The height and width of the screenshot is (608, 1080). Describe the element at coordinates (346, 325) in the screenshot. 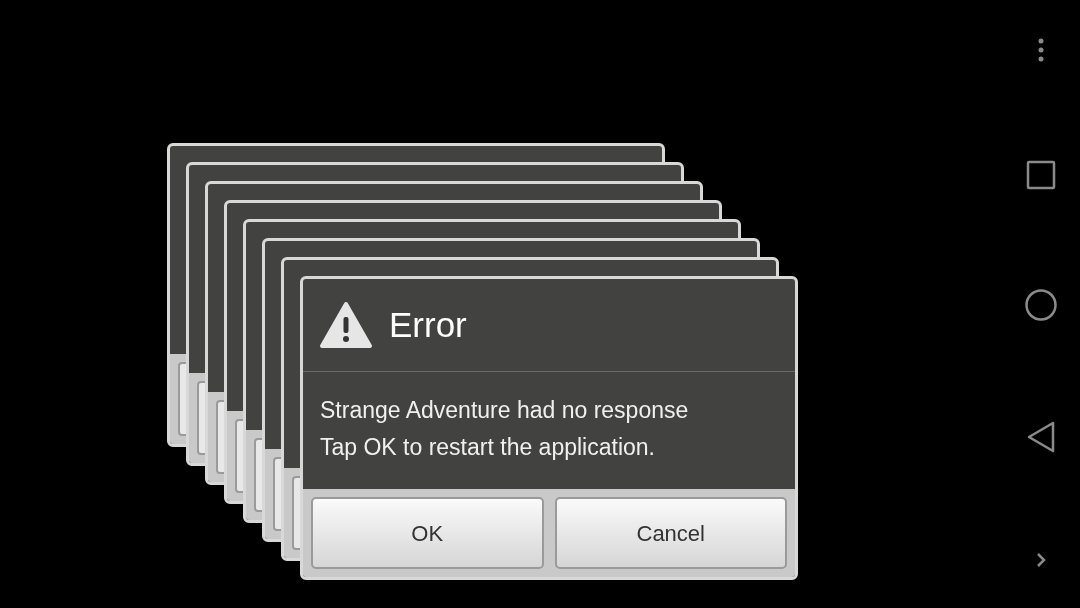

I see `warning-icon` at that location.